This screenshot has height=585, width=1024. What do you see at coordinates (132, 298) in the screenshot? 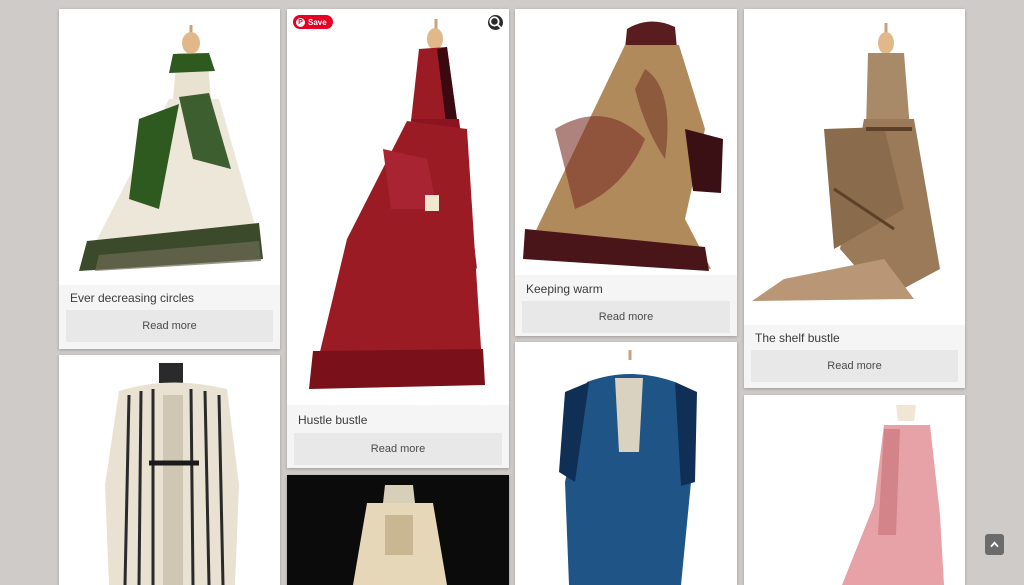
I see `card-title: Ever decreasing circles` at bounding box center [132, 298].